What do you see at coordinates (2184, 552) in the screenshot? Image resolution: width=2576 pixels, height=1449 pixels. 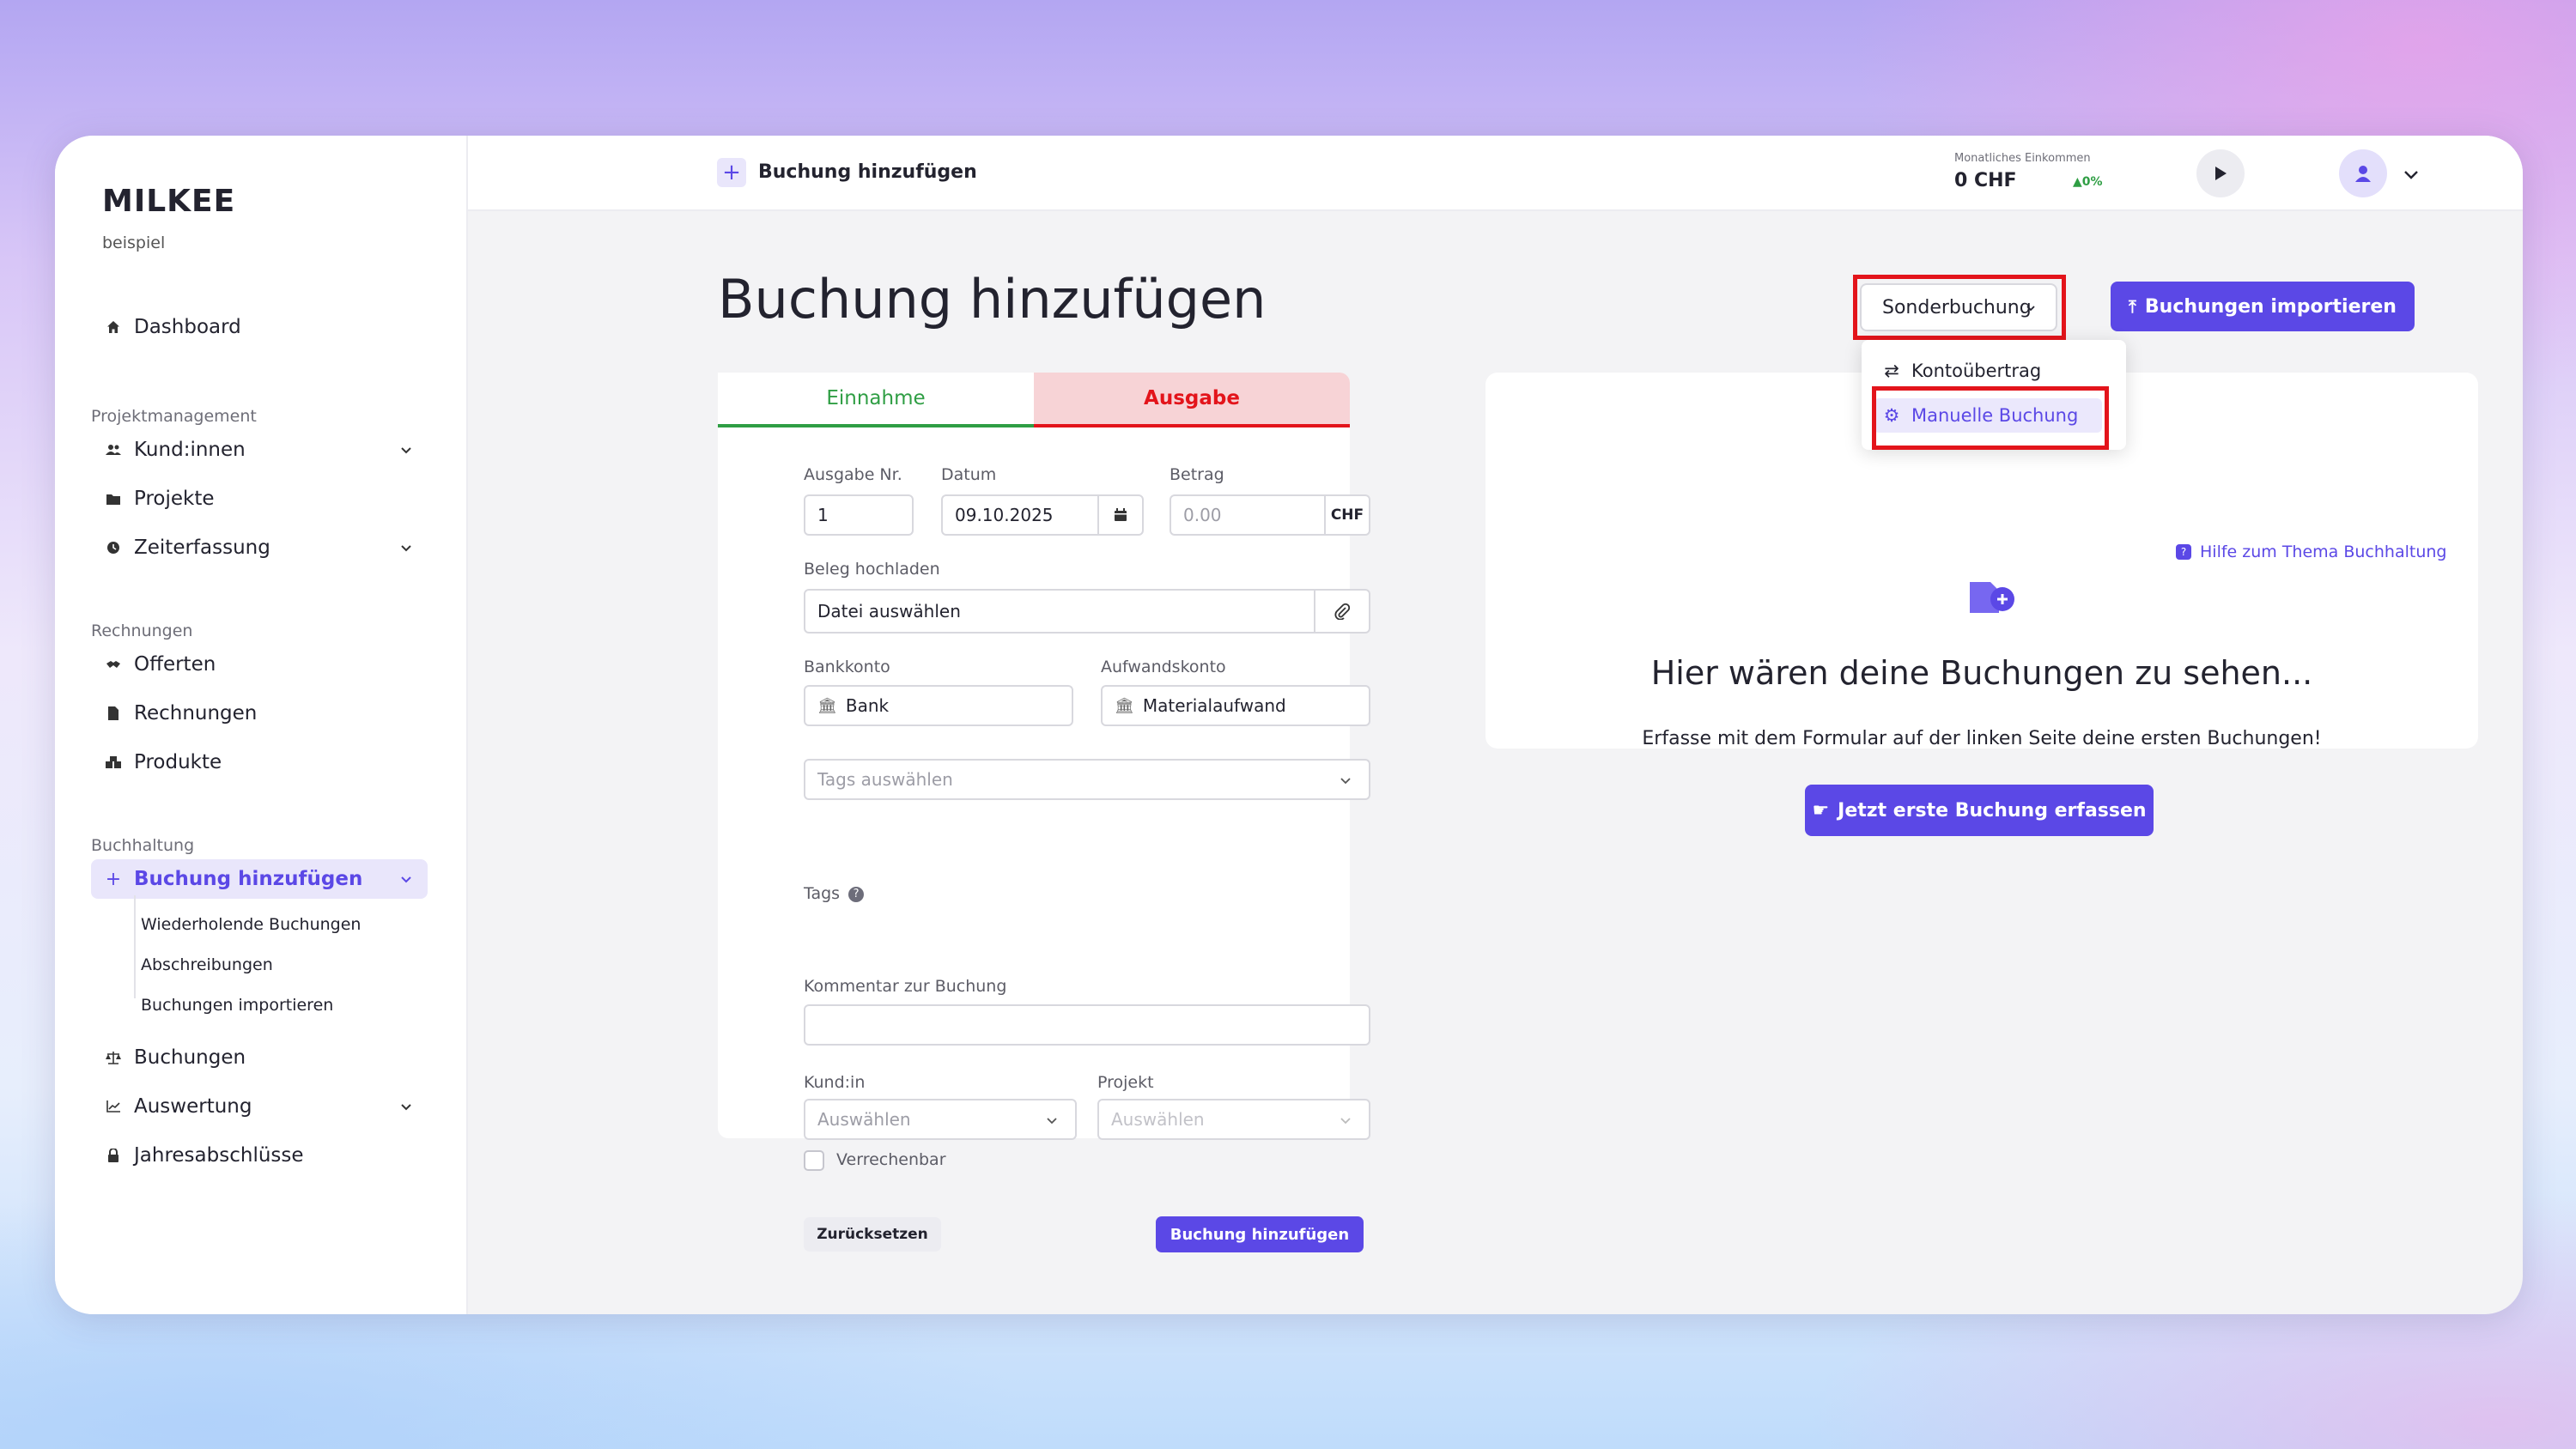 I see `help-icon: ?` at bounding box center [2184, 552].